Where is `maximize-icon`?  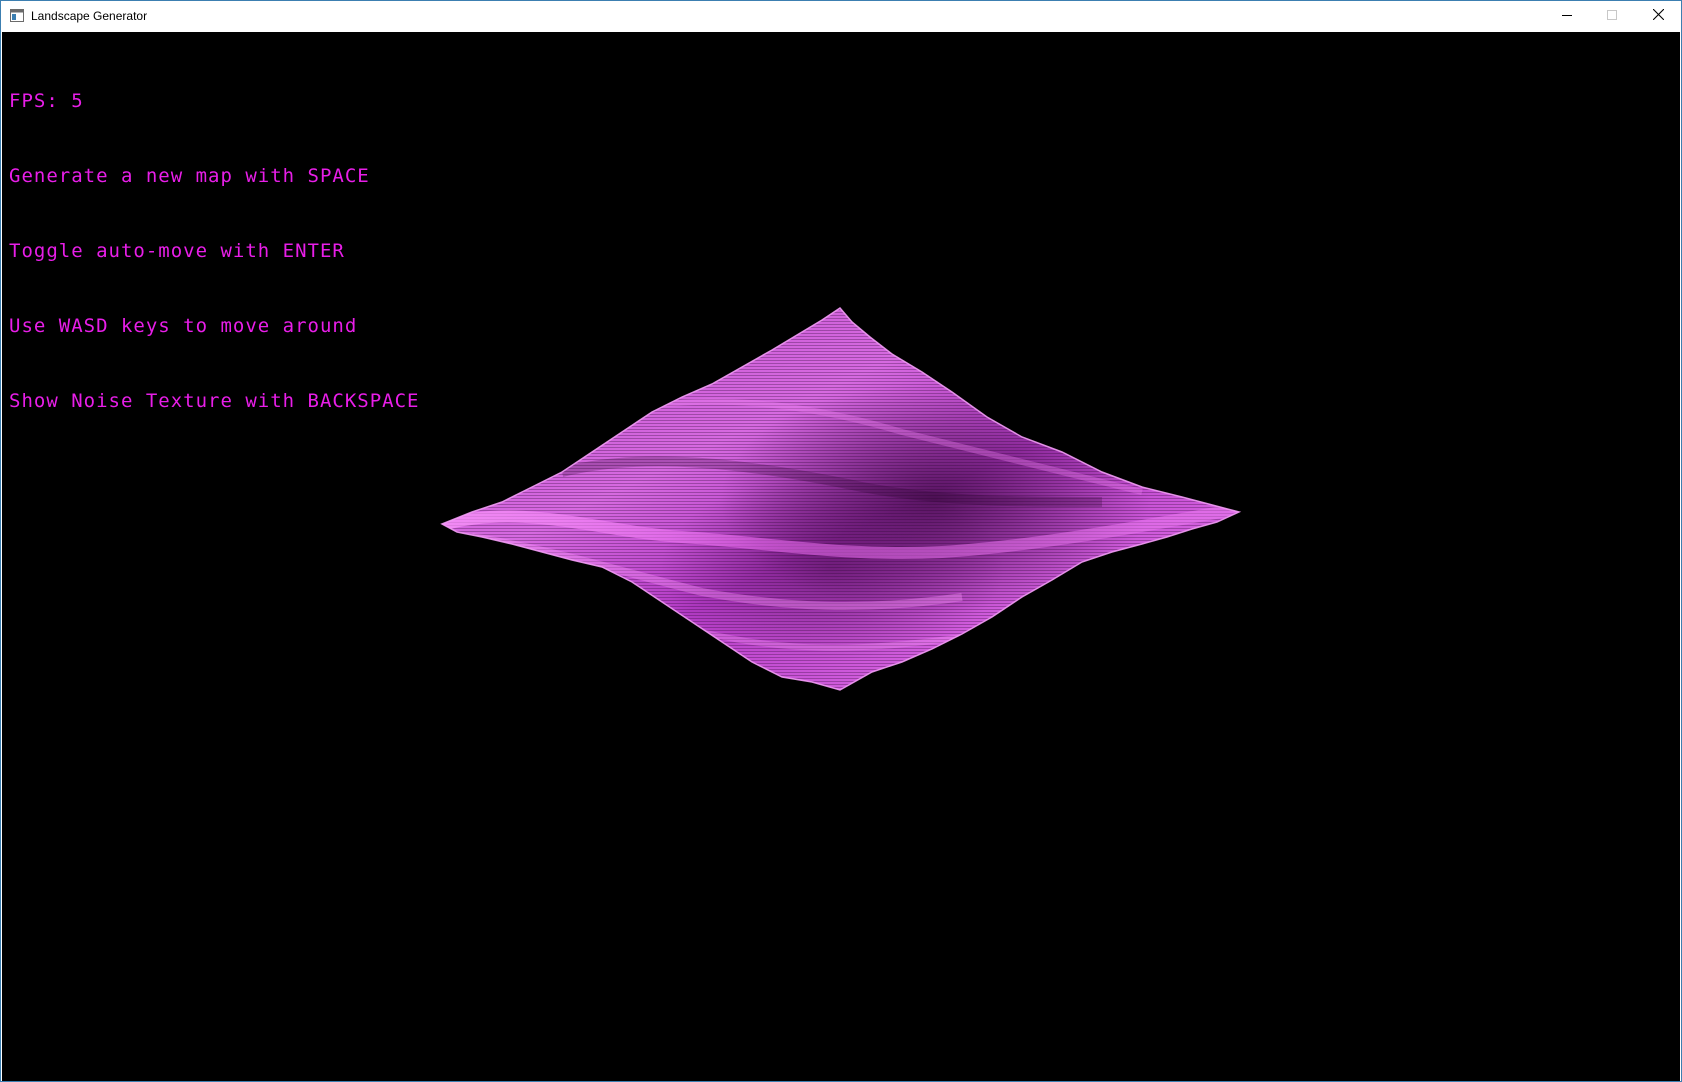
maximize-icon is located at coordinates (1612, 16).